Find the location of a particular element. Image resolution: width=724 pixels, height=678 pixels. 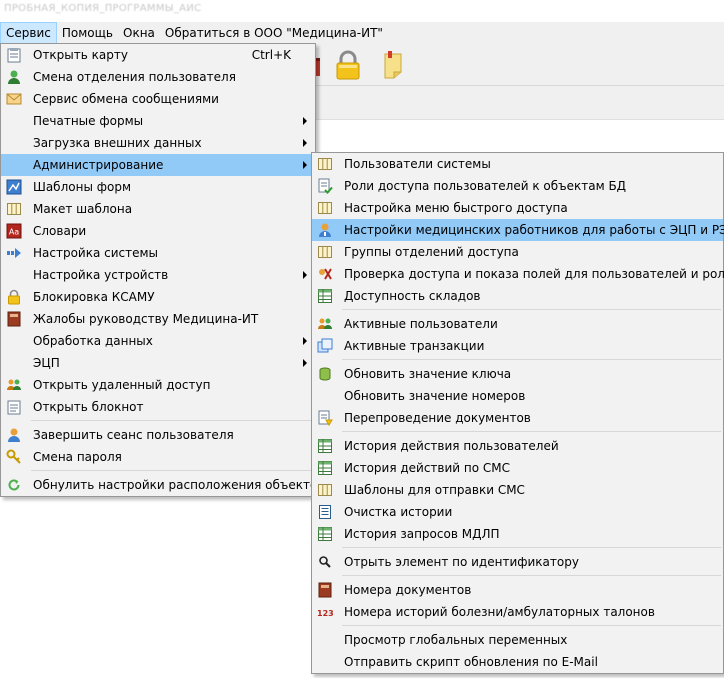

menu-item-complaints: Жалобы руководству Медицина-ИТ is located at coordinates (158, 319).